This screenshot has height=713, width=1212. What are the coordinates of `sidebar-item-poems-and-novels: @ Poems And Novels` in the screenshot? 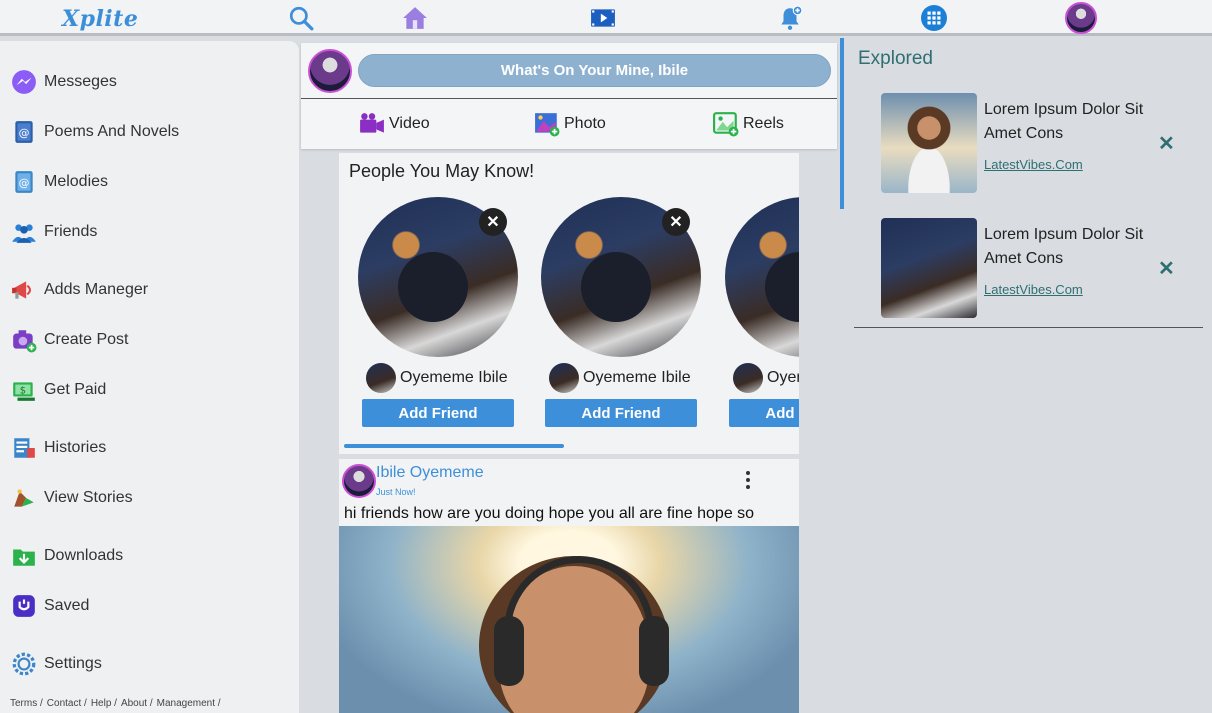 It's located at (94, 132).